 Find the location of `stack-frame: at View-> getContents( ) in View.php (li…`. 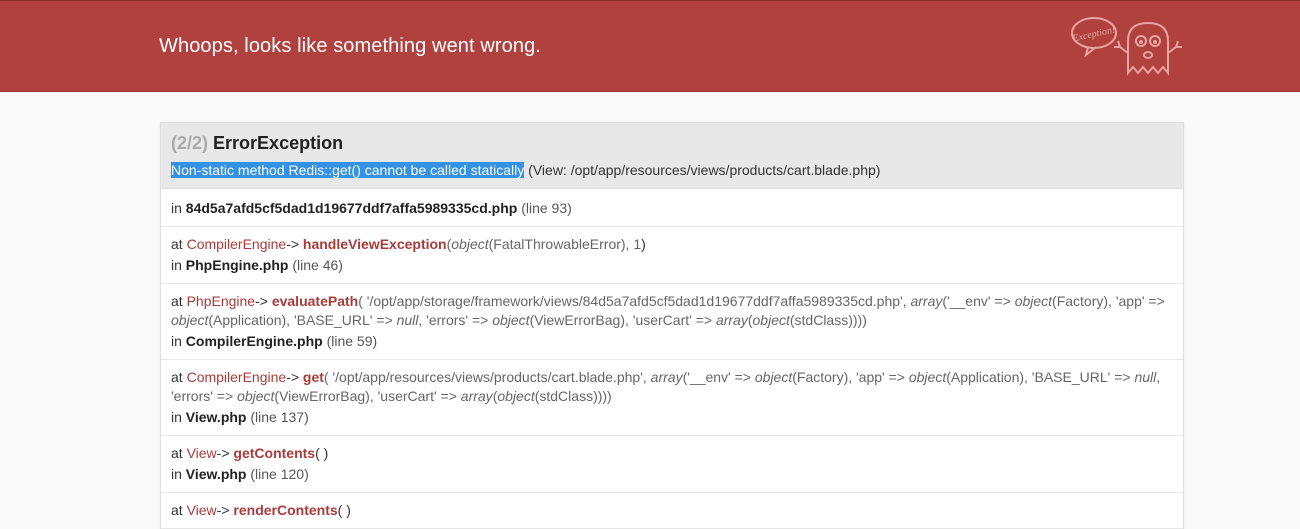

stack-frame: at View-> getContents( ) in View.php (li… is located at coordinates (672, 464).